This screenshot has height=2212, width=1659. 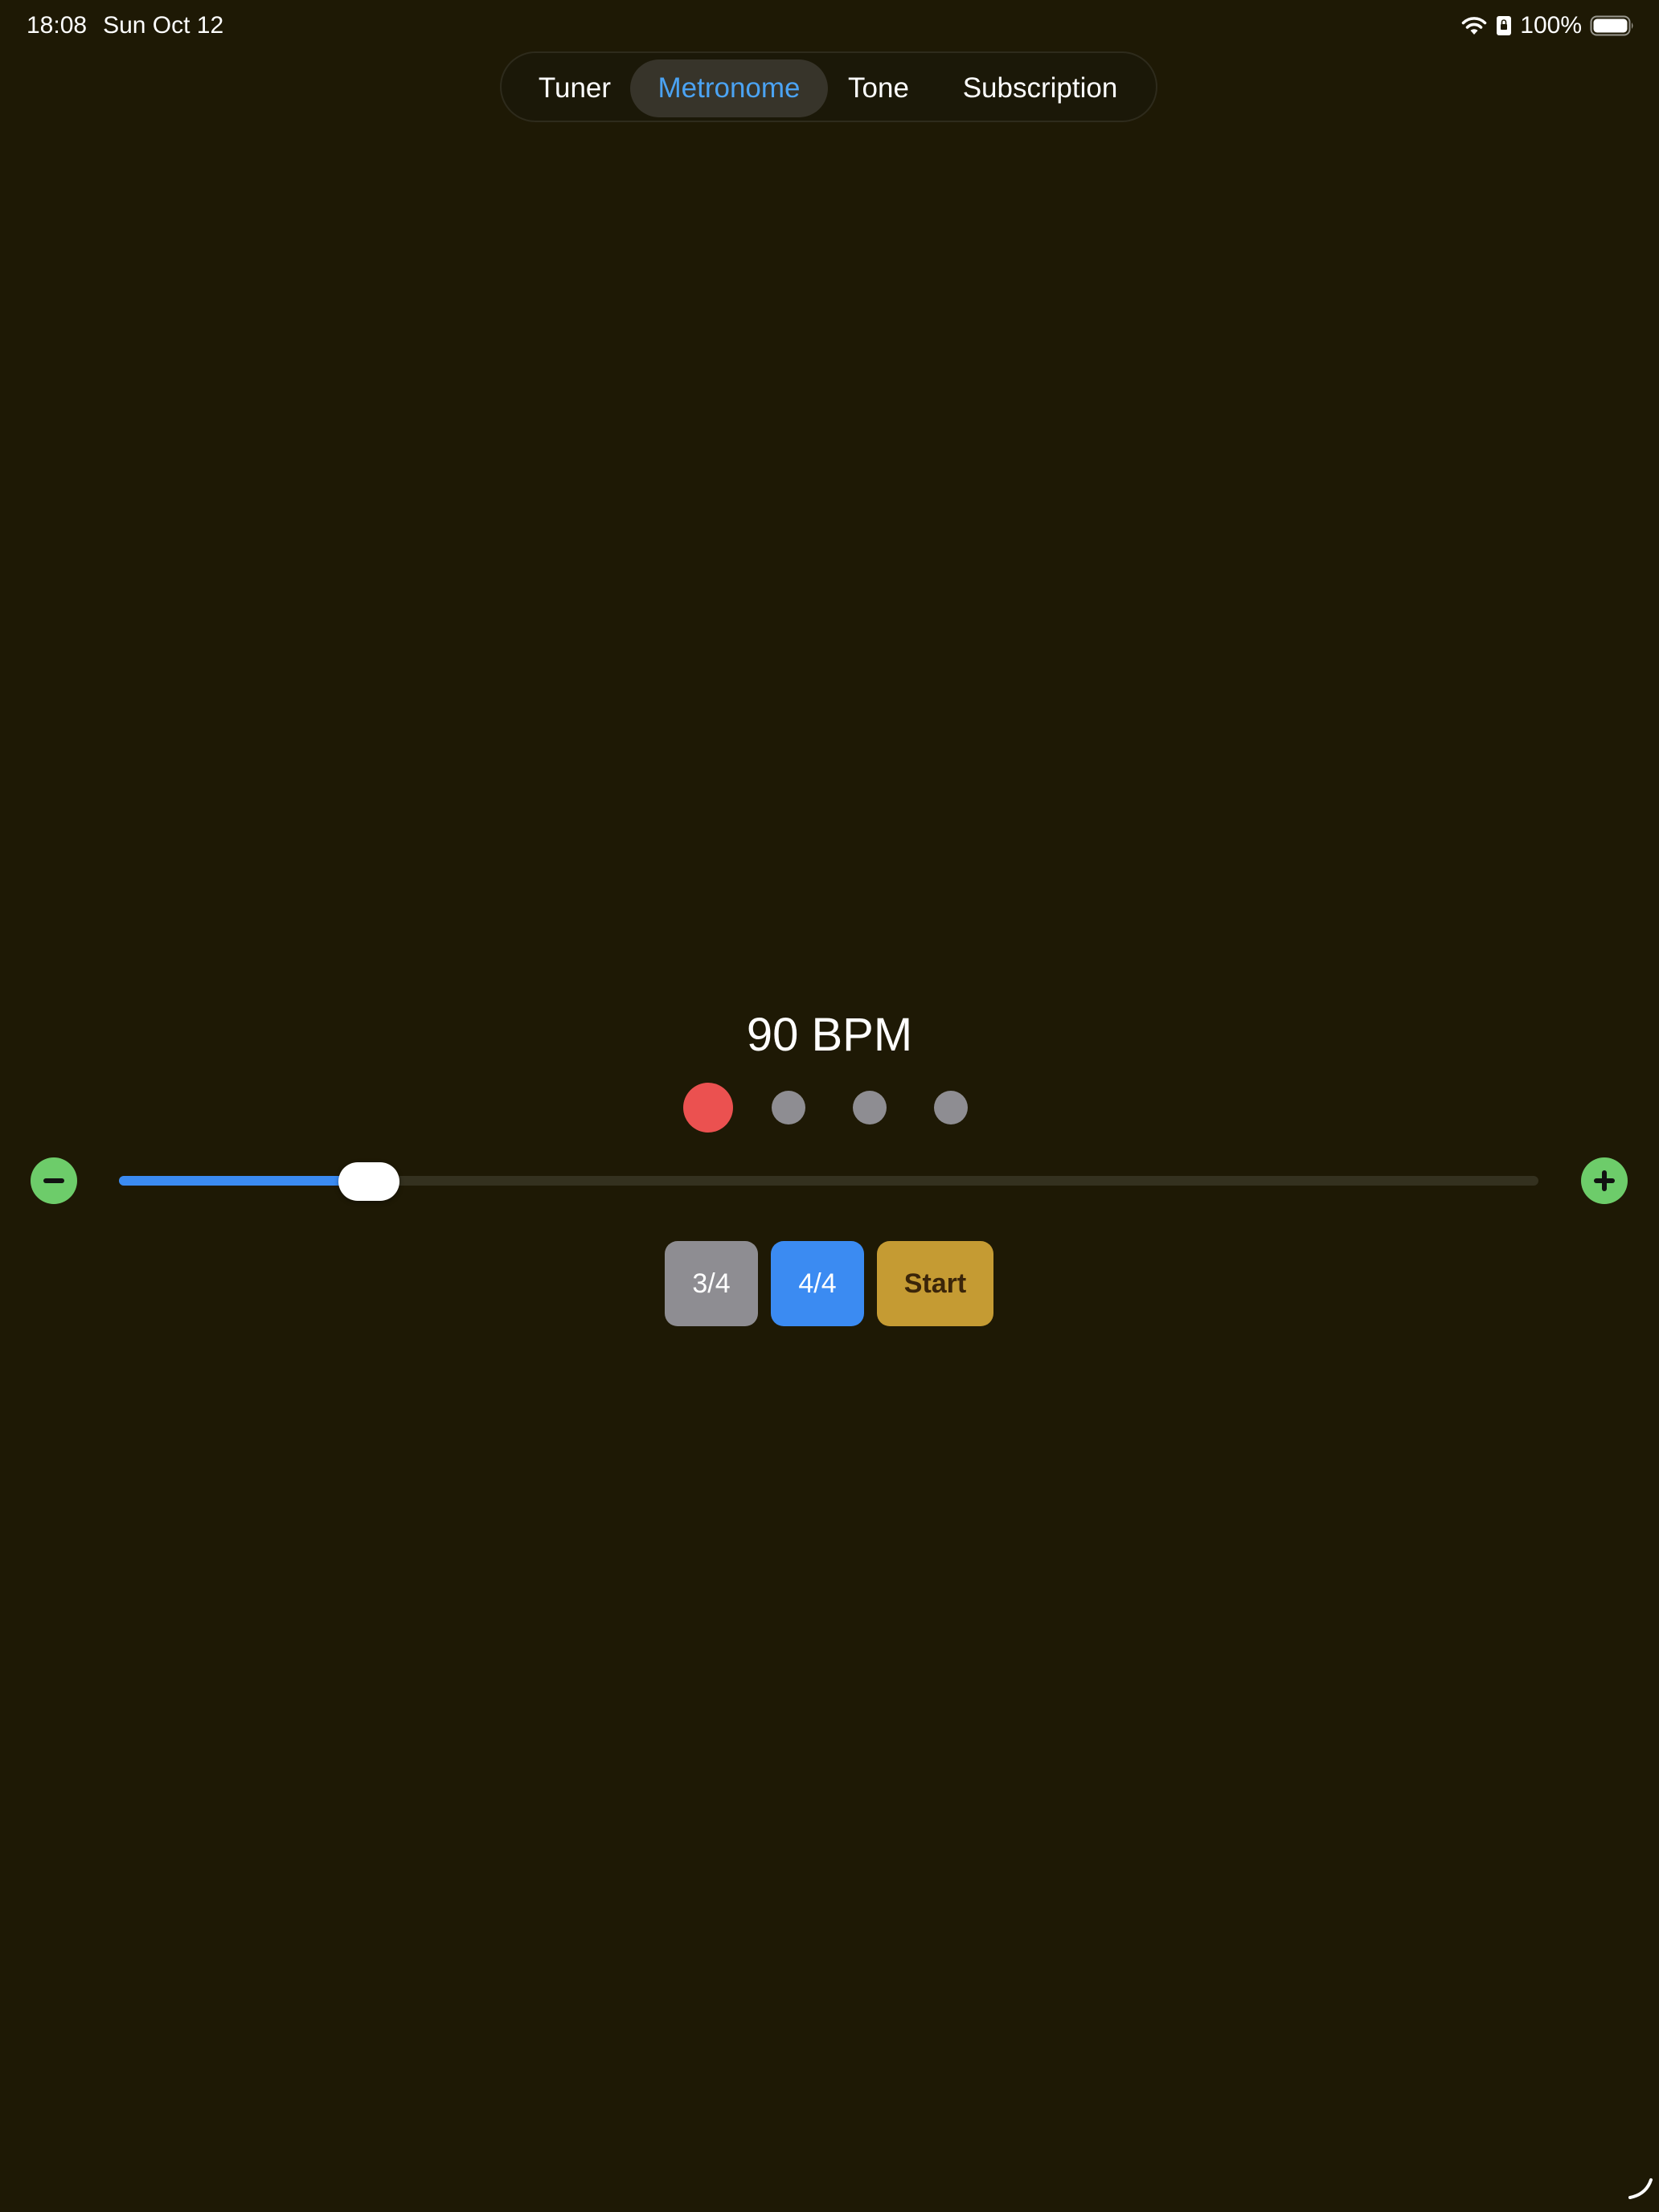 What do you see at coordinates (829, 1035) in the screenshot?
I see `bpm-display: 90 BPM` at bounding box center [829, 1035].